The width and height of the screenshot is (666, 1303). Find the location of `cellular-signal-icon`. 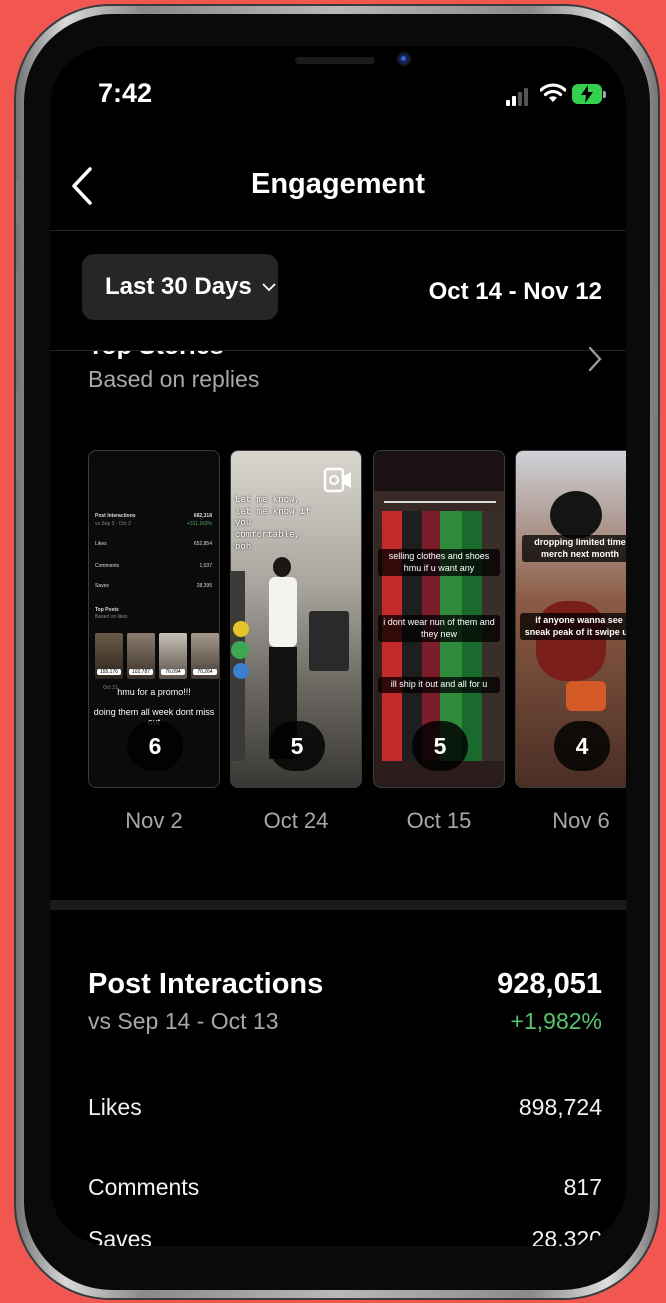

cellular-signal-icon is located at coordinates (518, 96).